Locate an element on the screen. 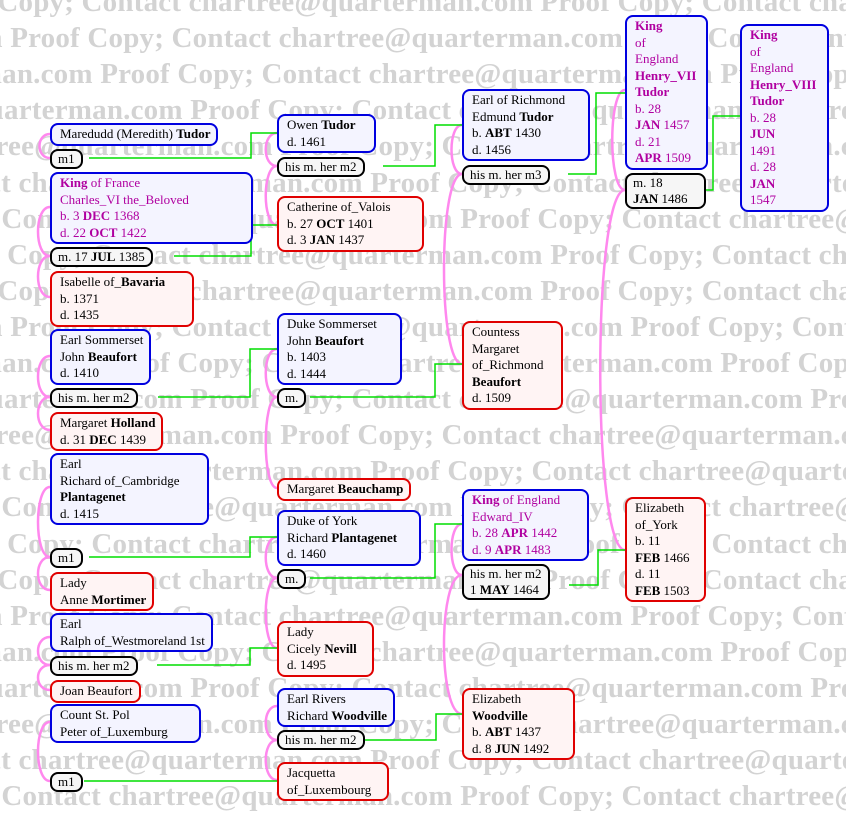 The height and width of the screenshot is (816, 846). text-part: of_York is located at coordinates (656, 524).